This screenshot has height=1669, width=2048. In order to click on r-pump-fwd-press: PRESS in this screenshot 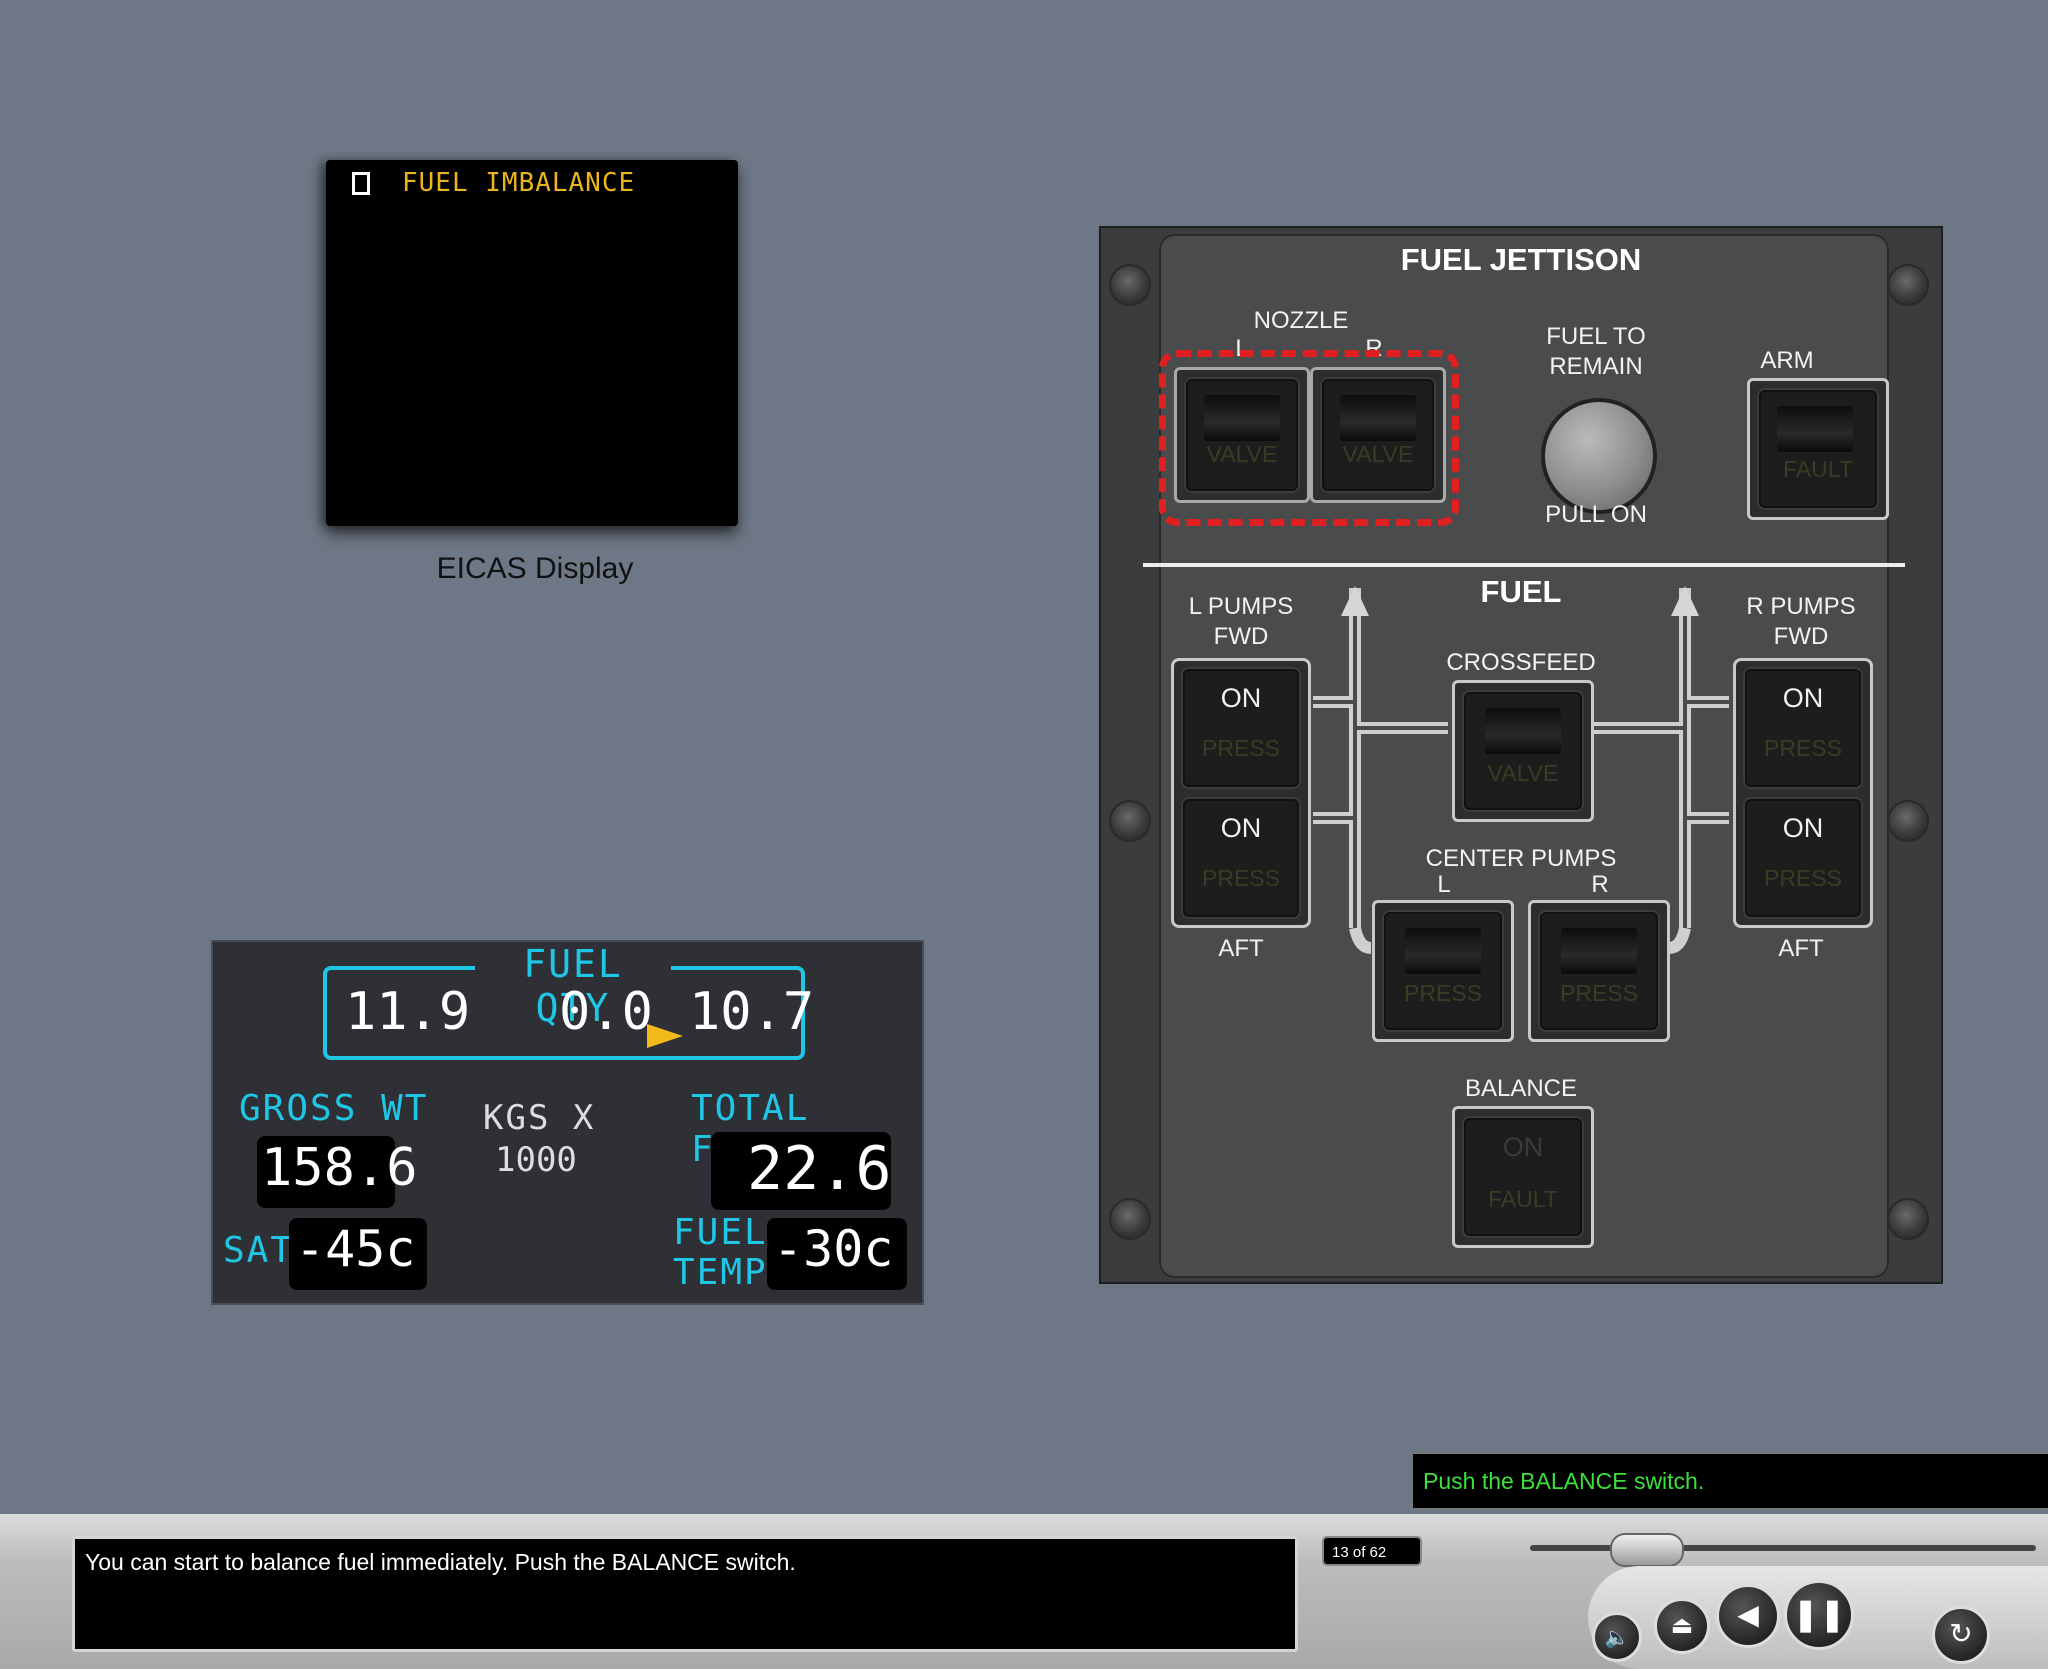, I will do `click(1803, 748)`.